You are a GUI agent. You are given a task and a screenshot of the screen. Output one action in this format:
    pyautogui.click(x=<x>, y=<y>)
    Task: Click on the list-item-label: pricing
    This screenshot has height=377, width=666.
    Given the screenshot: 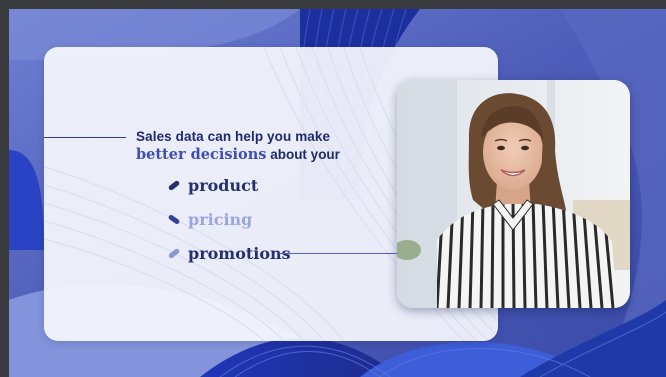 What is the action you would take?
    pyautogui.click(x=220, y=219)
    